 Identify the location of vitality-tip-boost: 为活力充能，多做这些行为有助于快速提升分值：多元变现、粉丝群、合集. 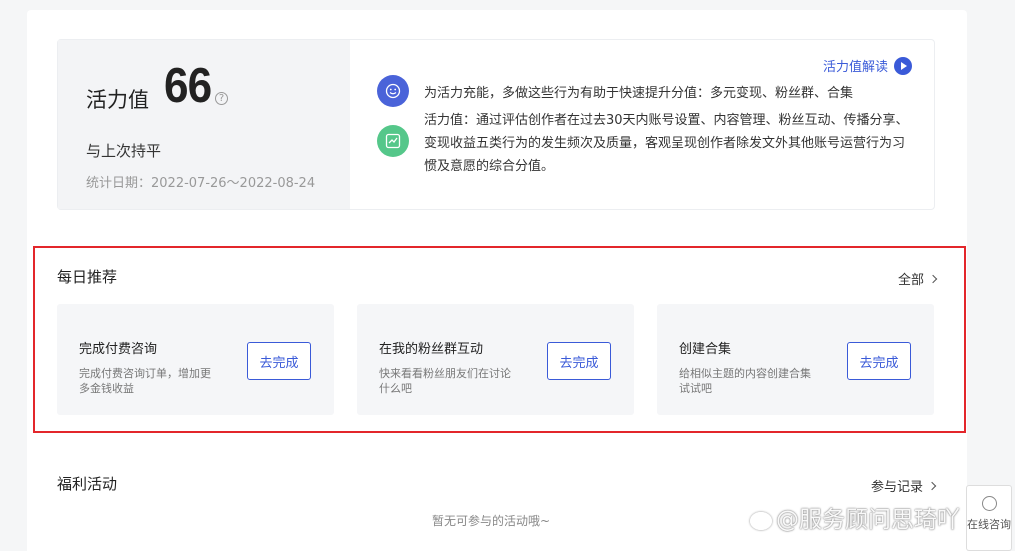
(639, 93).